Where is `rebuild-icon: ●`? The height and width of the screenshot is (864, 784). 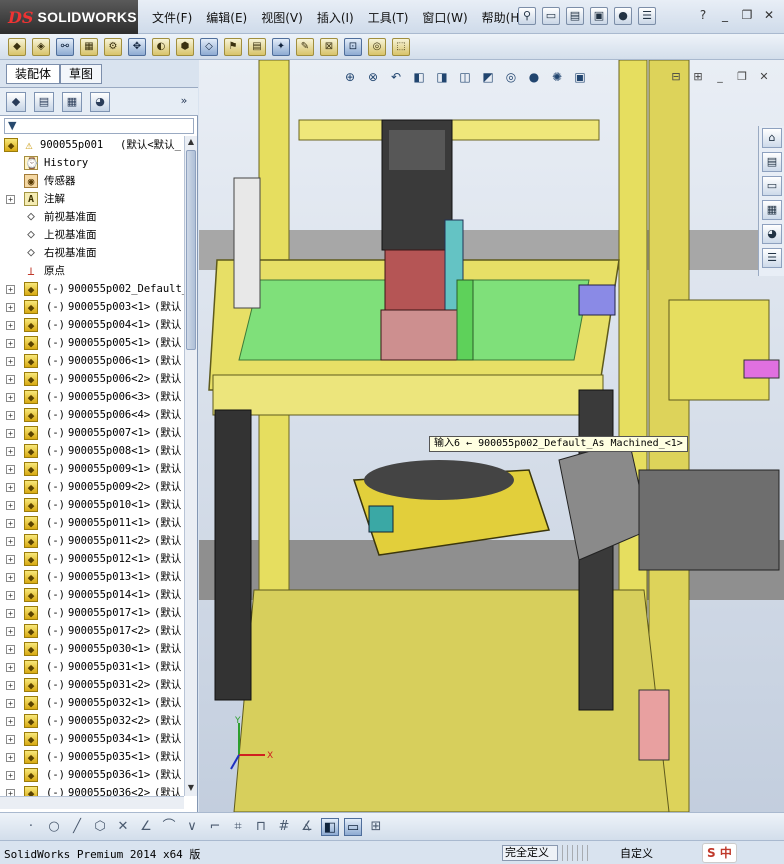 rebuild-icon: ● is located at coordinates (623, 16).